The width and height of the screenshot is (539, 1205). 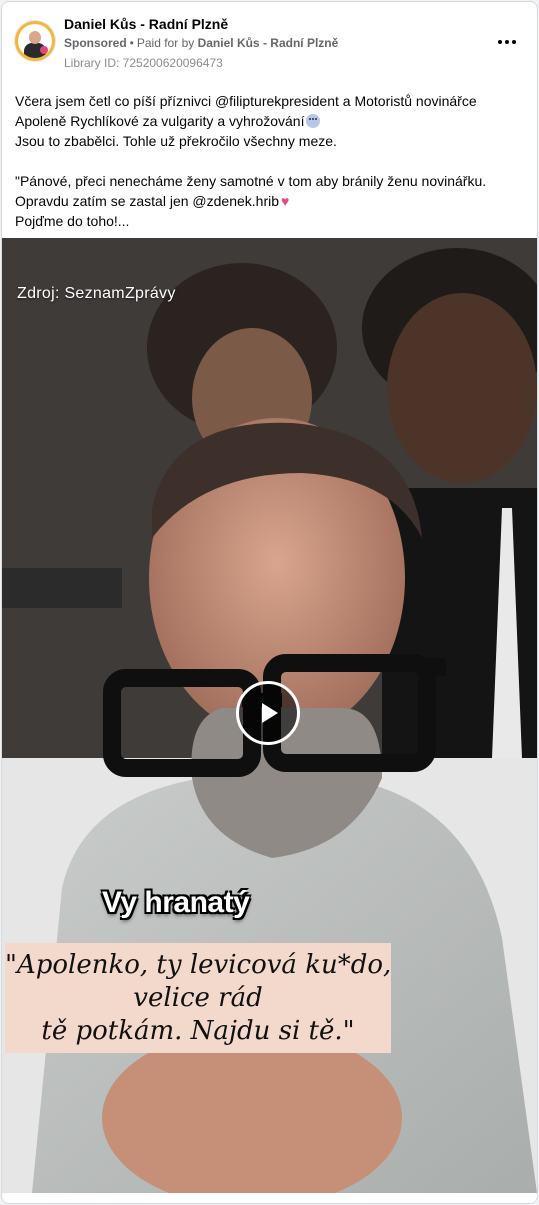 I want to click on page-name-link: Daniel Kůs - Radní Plzně, so click(x=146, y=24).